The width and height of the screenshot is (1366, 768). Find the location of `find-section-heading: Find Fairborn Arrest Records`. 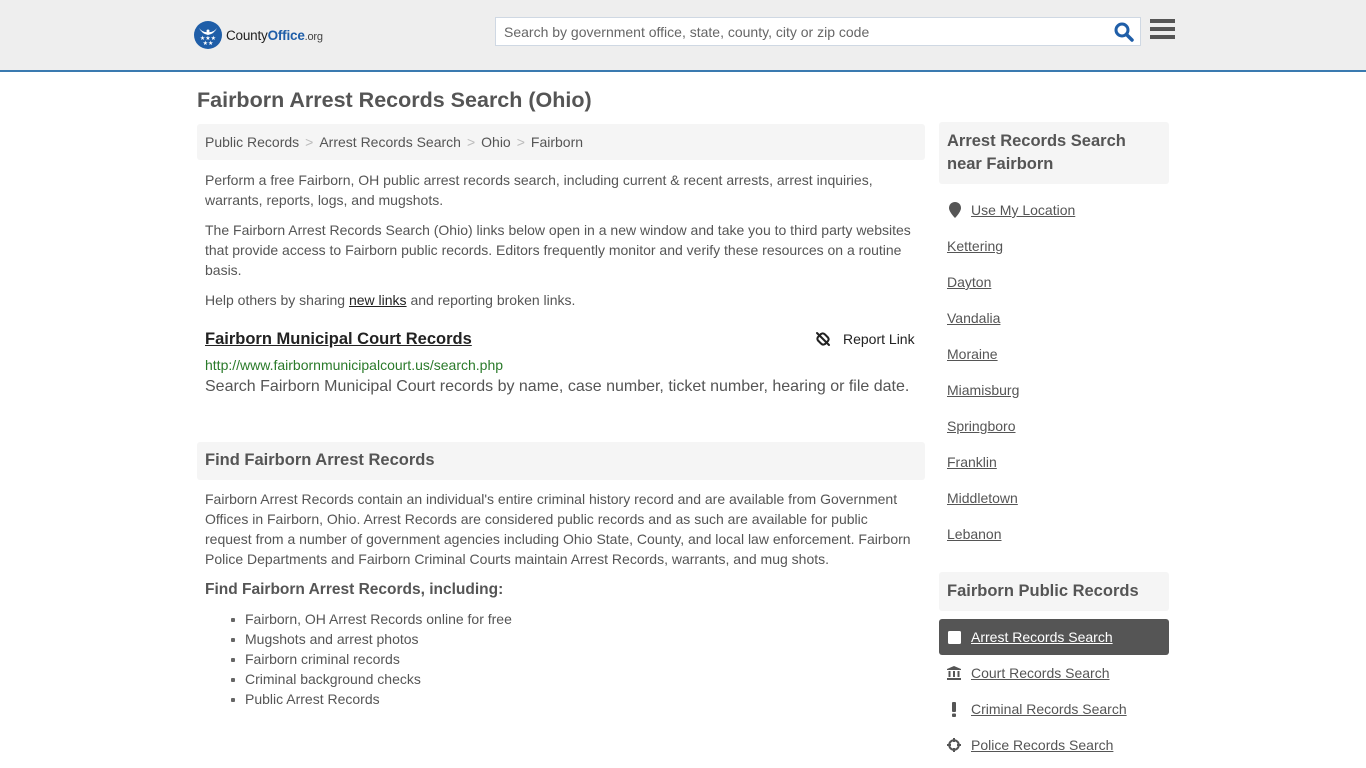

find-section-heading: Find Fairborn Arrest Records is located at coordinates (561, 461).